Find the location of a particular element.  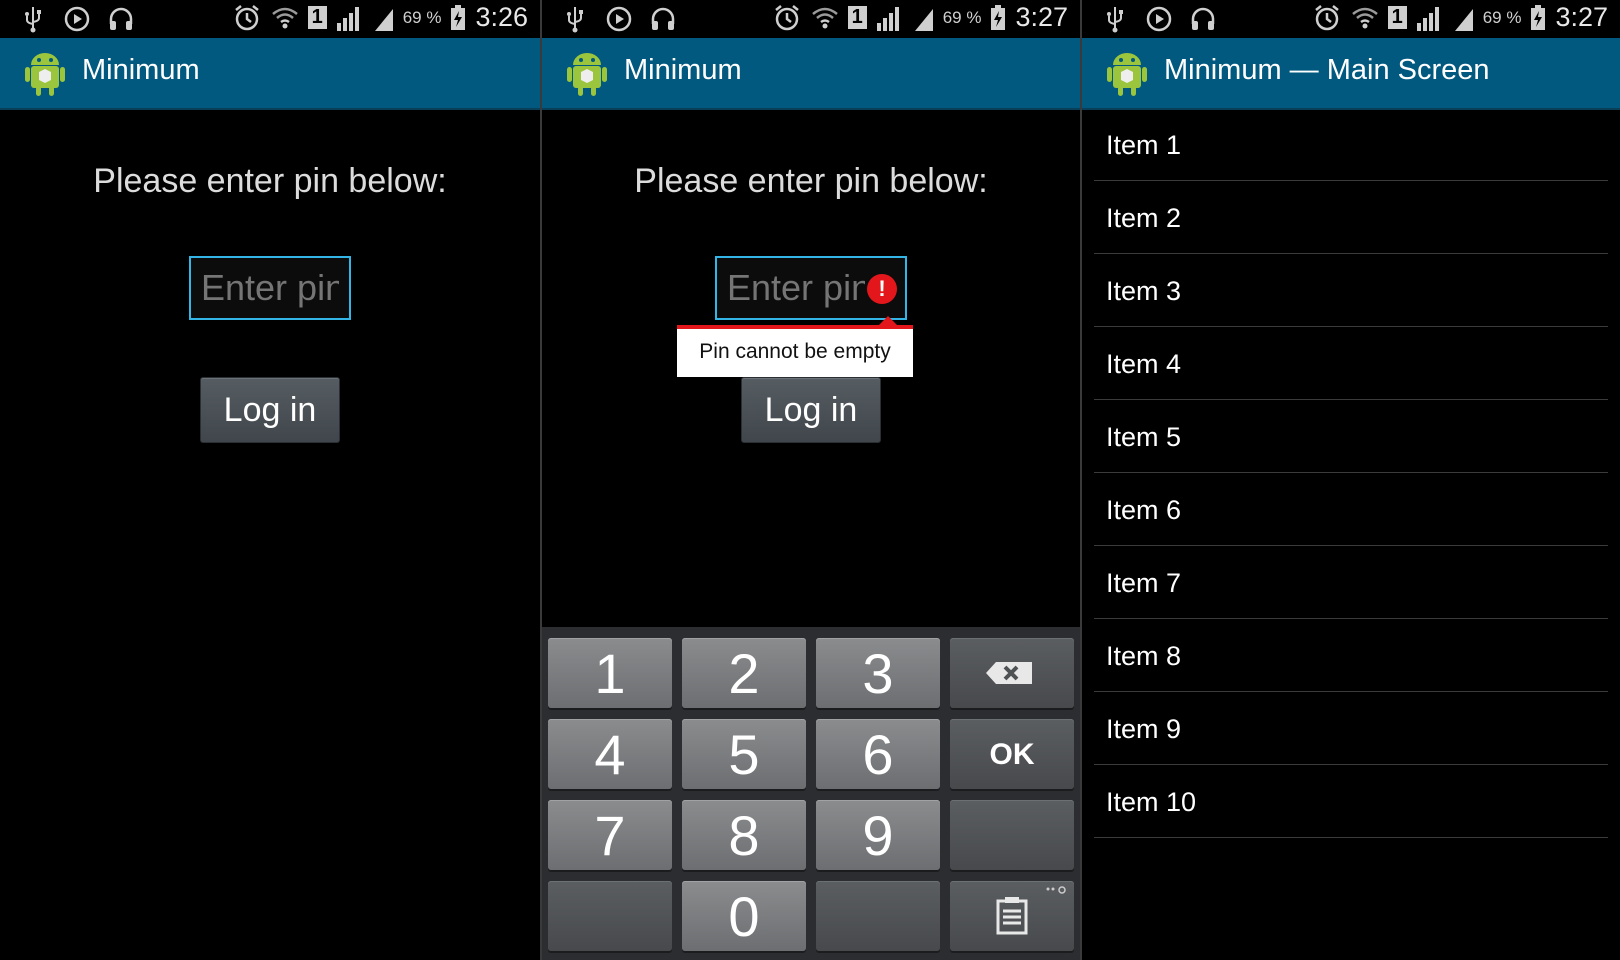

list-item: Item 8 is located at coordinates (1351, 655).